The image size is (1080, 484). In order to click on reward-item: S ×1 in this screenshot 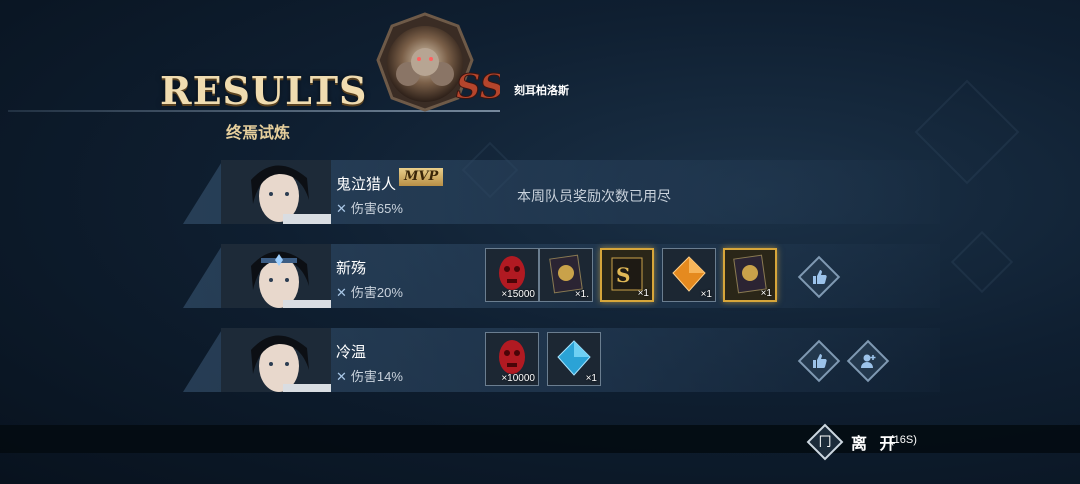, I will do `click(627, 275)`.